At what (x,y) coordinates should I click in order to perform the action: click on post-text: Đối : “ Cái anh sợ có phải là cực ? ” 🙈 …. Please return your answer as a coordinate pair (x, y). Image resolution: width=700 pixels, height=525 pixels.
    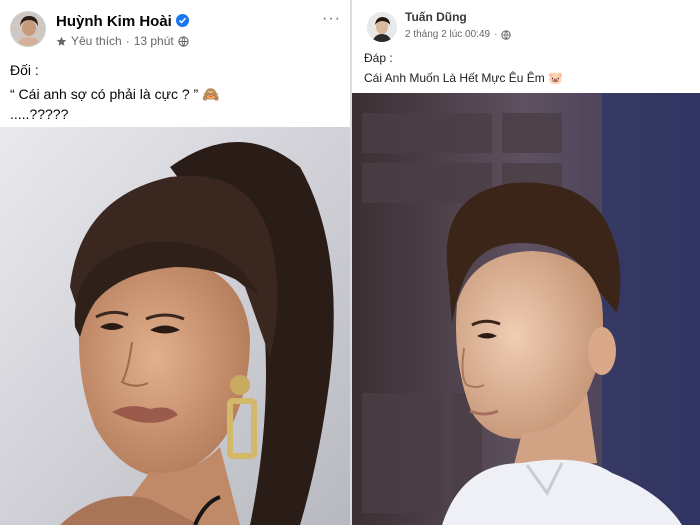
    Looking at the image, I should click on (115, 92).